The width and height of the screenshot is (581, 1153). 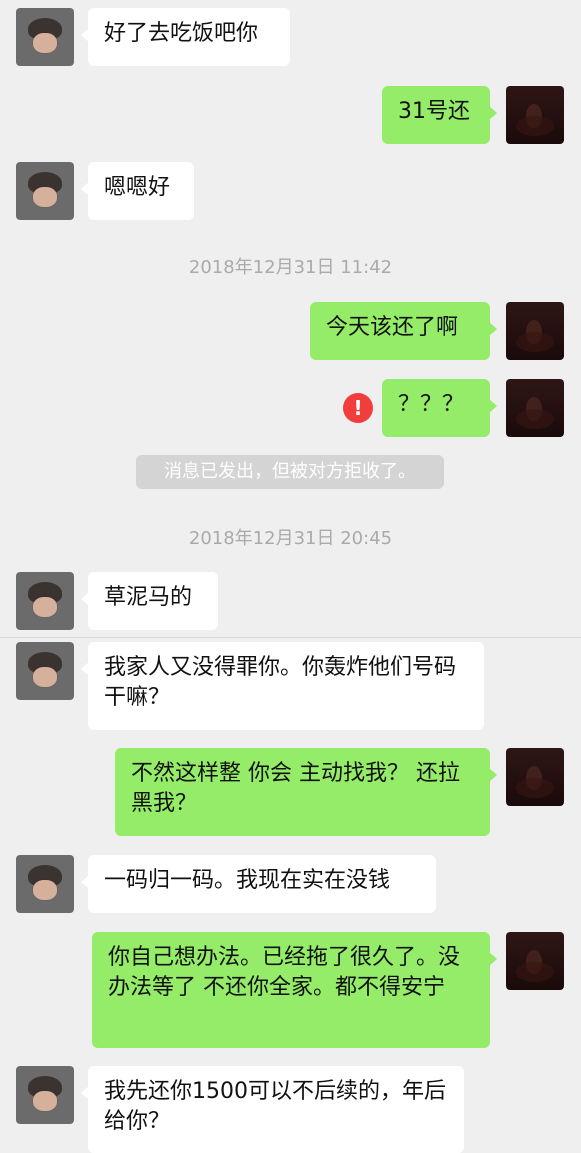 What do you see at coordinates (149, 601) in the screenshot?
I see `incoming-message-bubble: 草泥马的` at bounding box center [149, 601].